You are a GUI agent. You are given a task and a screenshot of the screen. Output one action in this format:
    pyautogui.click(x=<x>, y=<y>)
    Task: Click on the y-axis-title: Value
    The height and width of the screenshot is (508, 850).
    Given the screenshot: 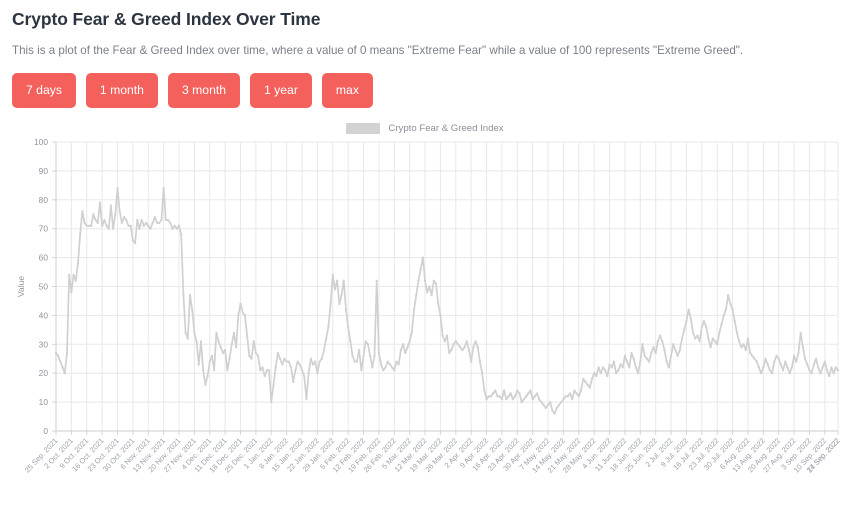 What is the action you would take?
    pyautogui.click(x=21, y=287)
    